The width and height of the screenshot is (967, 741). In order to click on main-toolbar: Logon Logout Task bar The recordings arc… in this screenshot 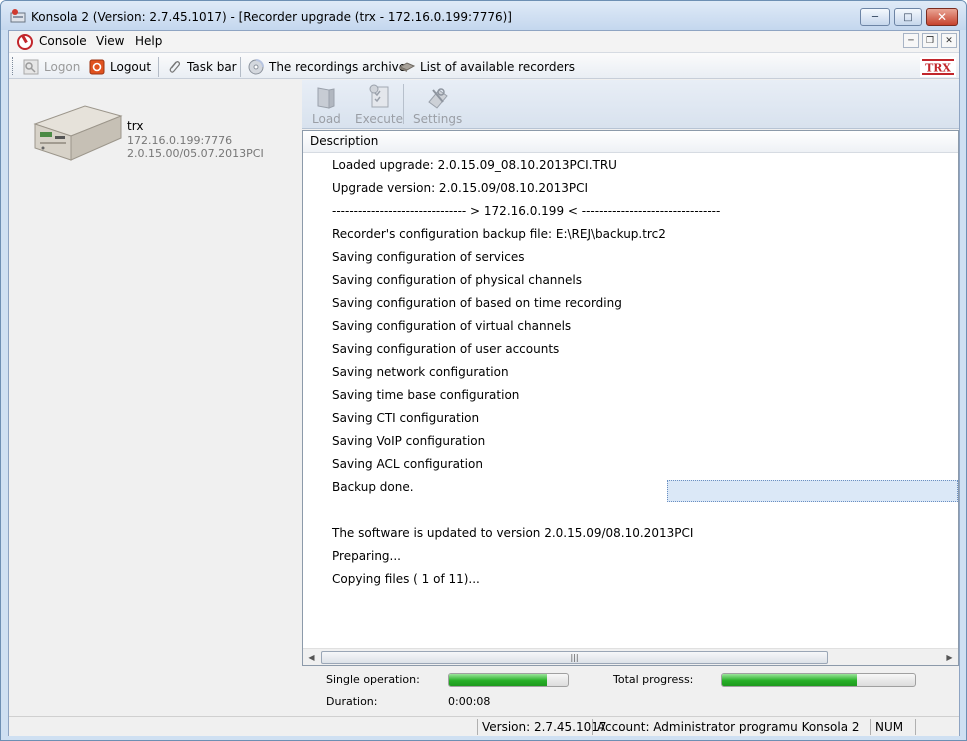, I will do `click(484, 65)`.